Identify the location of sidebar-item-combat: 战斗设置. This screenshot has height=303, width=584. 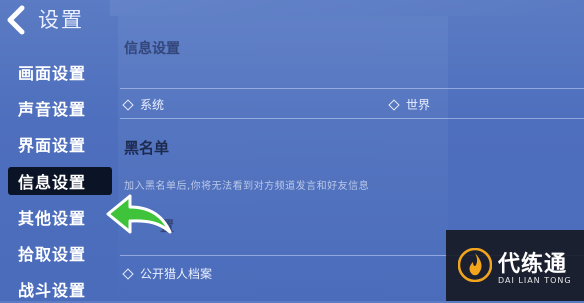
(56, 289).